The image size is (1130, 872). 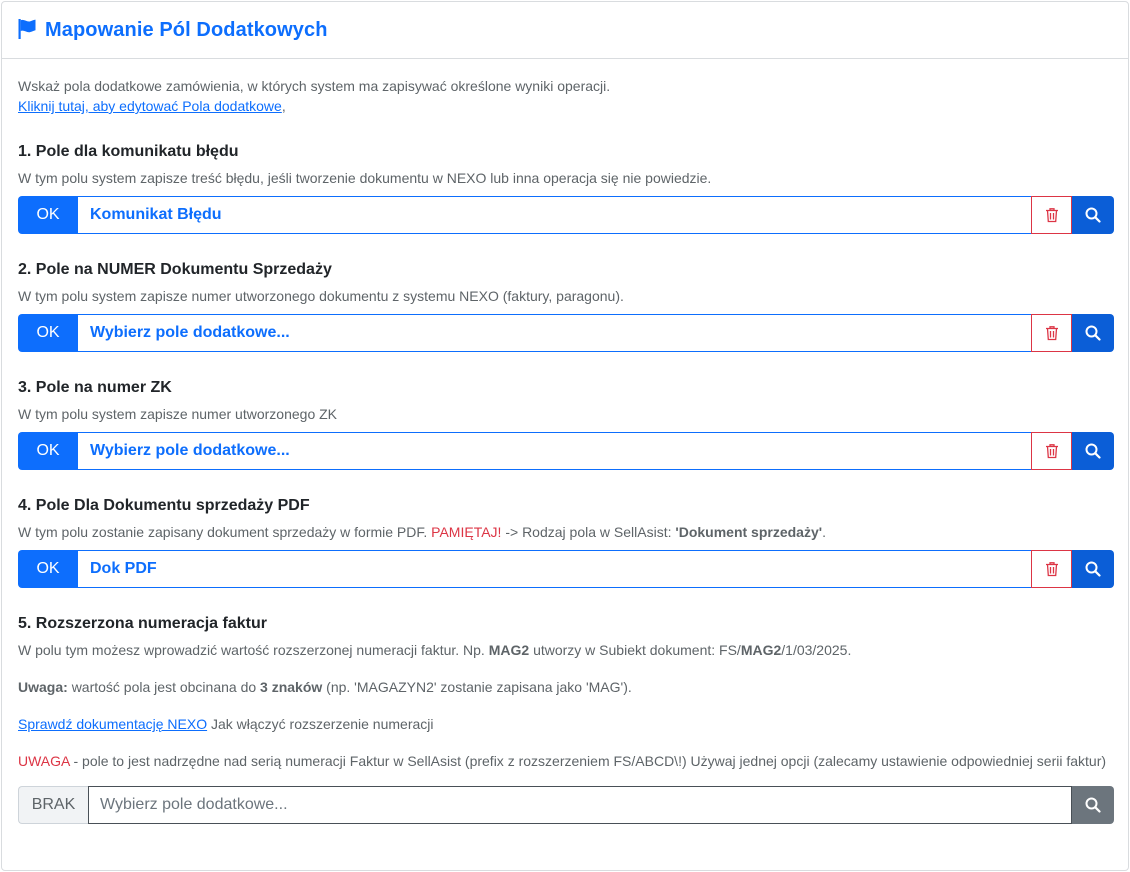 What do you see at coordinates (27, 29) in the screenshot?
I see `flag-icon` at bounding box center [27, 29].